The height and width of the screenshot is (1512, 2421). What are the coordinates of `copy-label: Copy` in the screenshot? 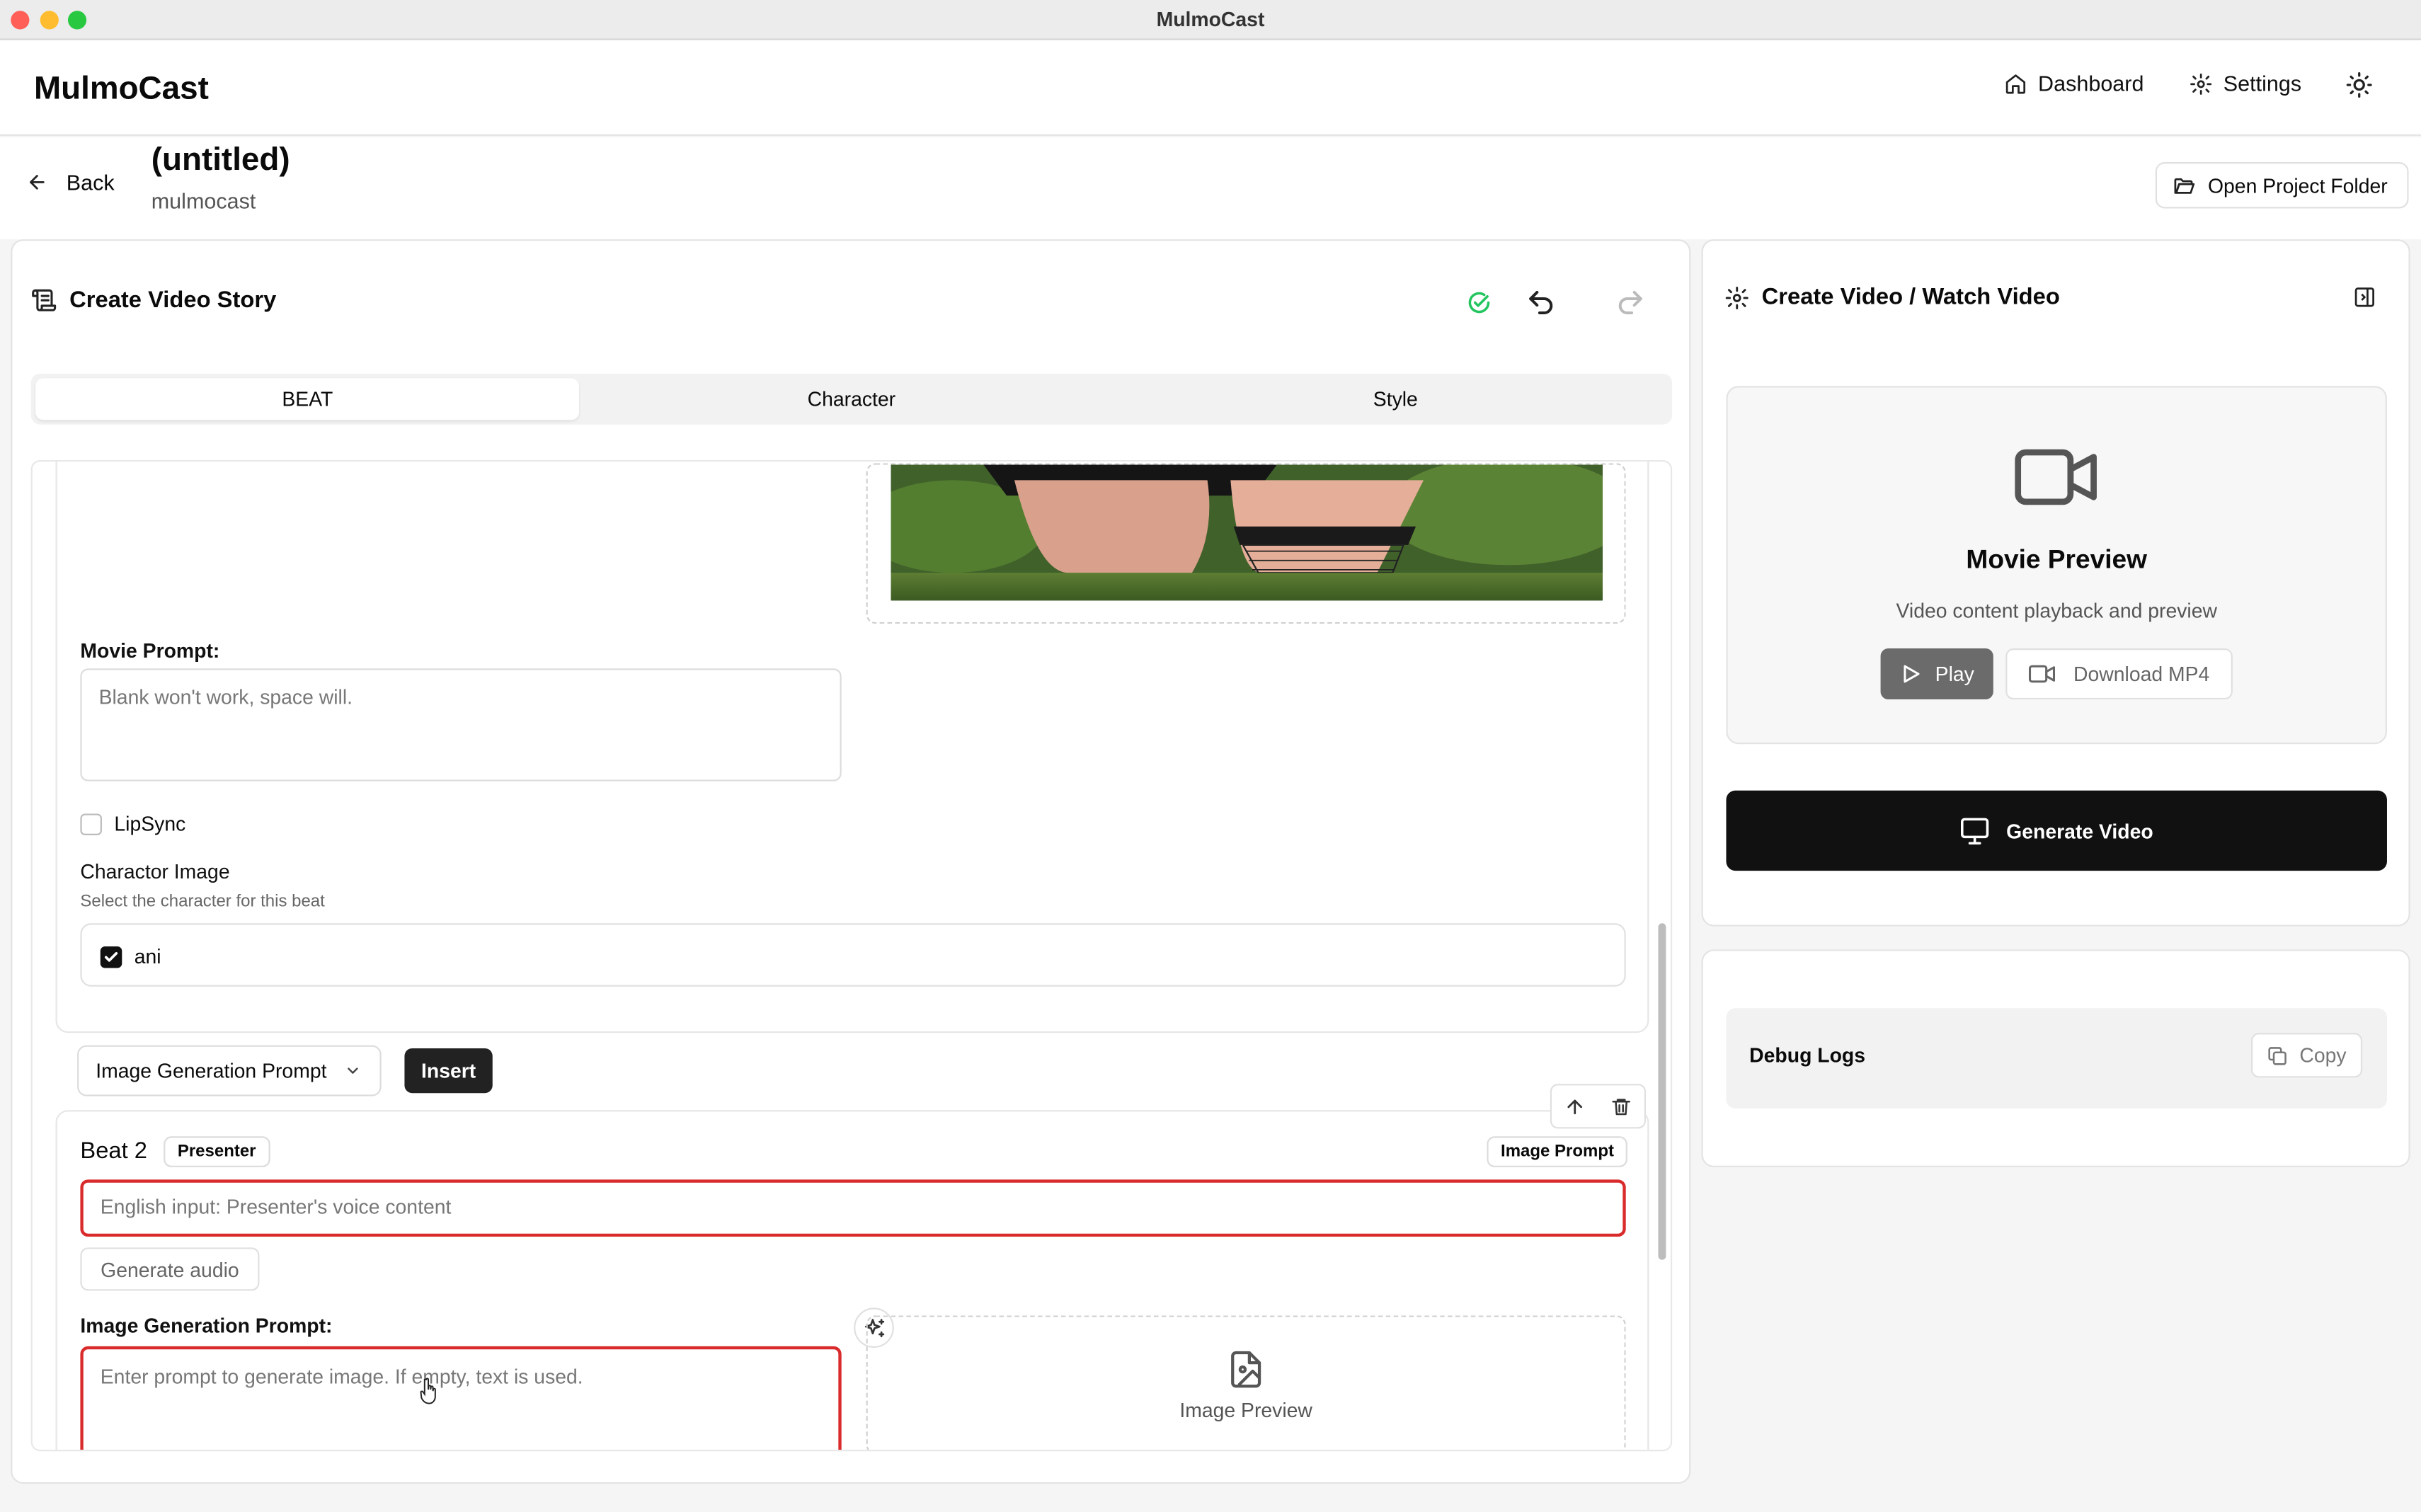 It's located at (2323, 1055).